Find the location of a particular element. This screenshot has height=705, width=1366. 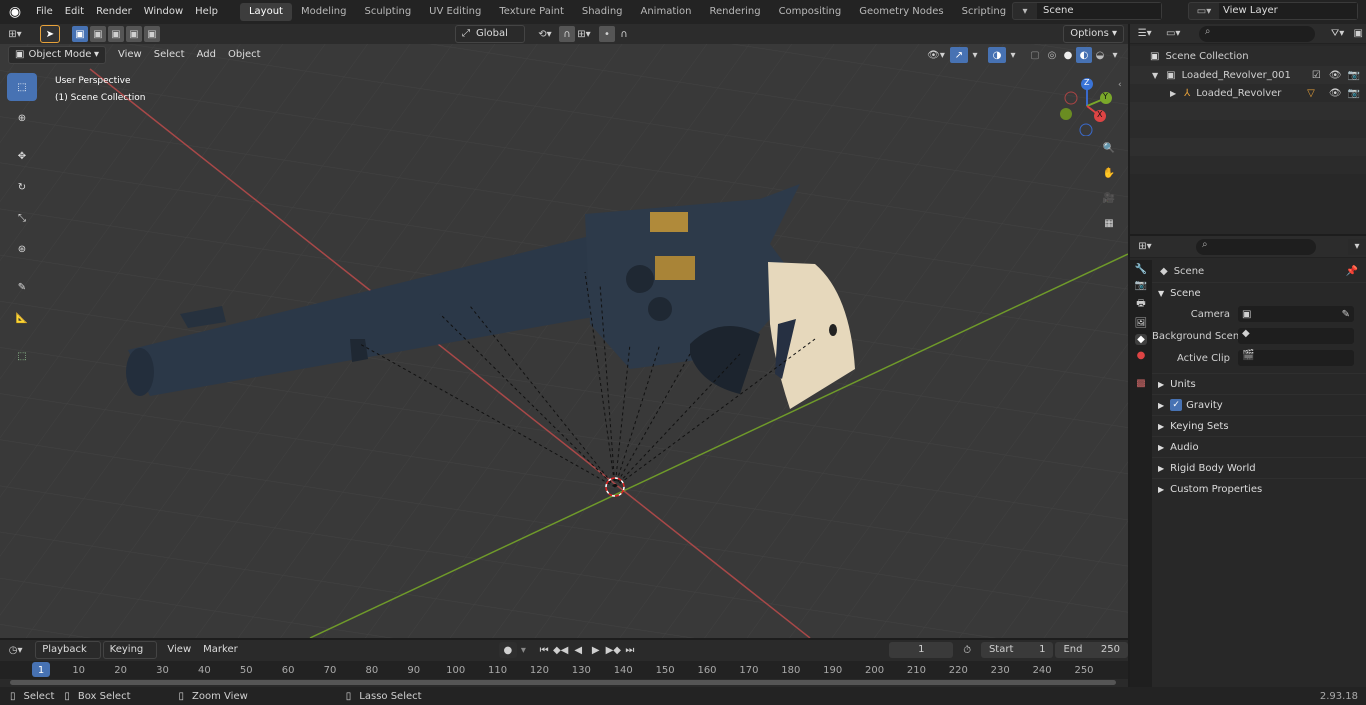

pin-icon: 📌 is located at coordinates (1352, 271).